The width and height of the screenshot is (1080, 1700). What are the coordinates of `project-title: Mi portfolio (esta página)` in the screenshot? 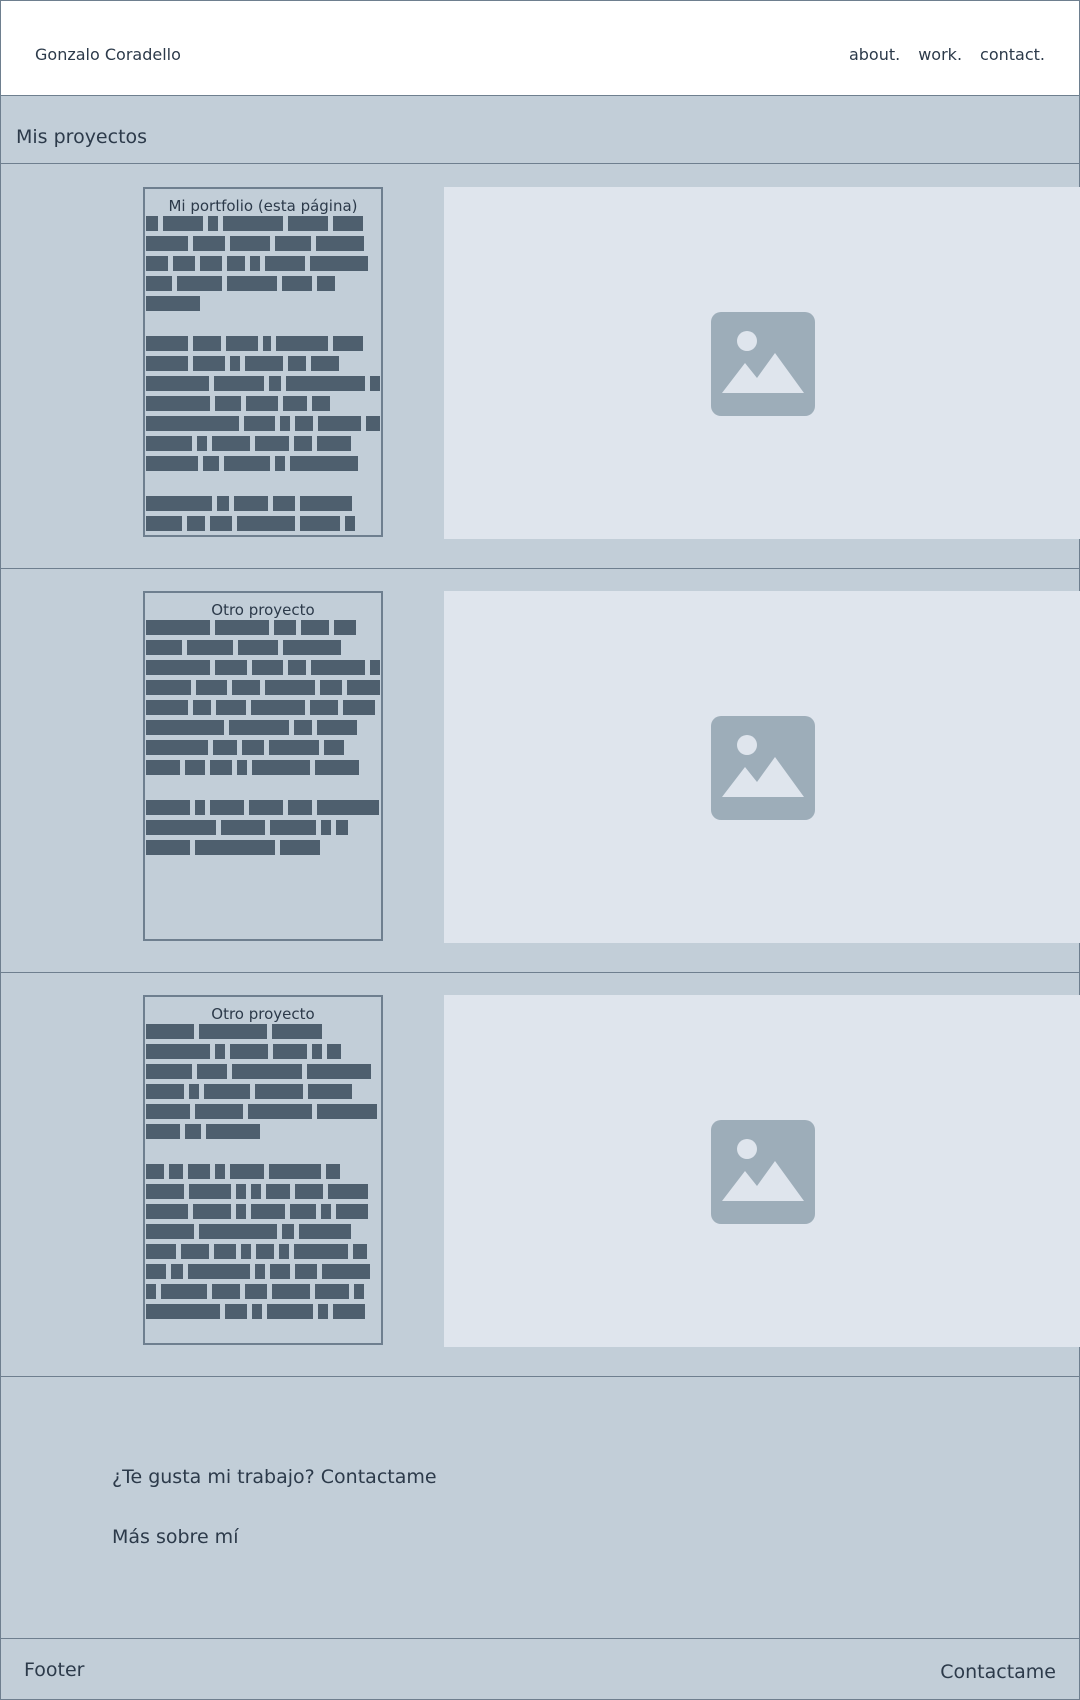 It's located at (263, 206).